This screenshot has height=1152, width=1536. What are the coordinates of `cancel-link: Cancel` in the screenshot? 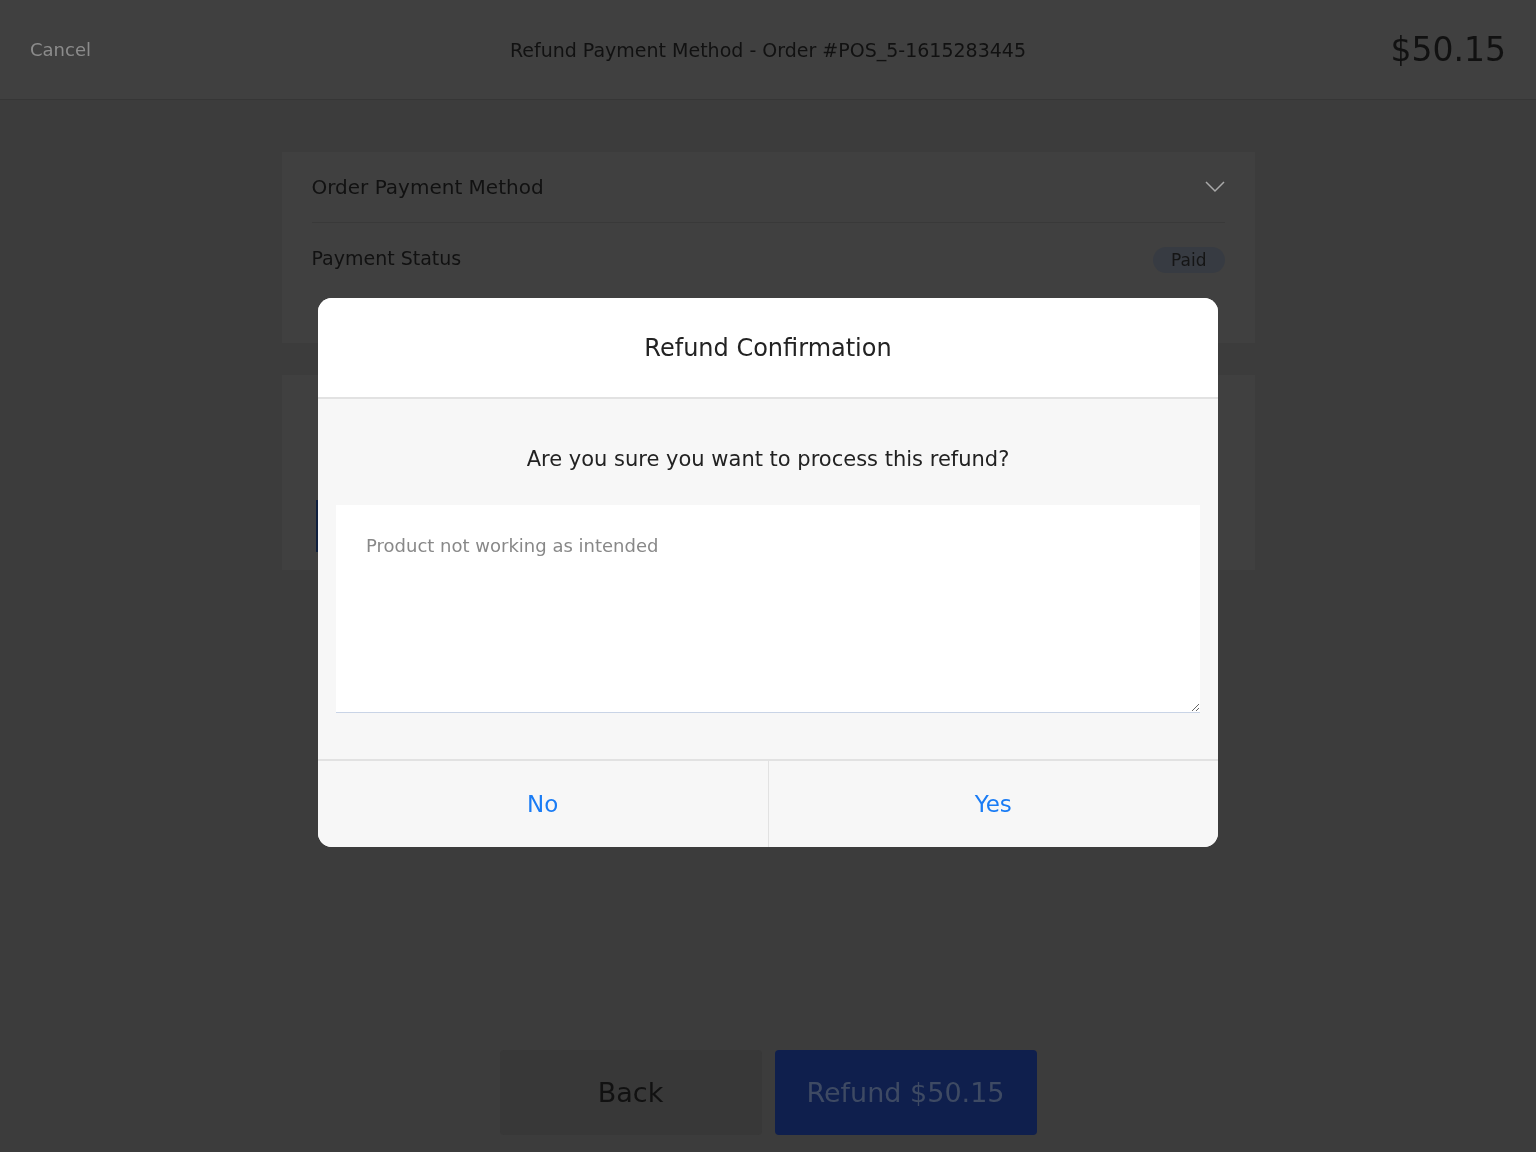 It's located at (60, 49).